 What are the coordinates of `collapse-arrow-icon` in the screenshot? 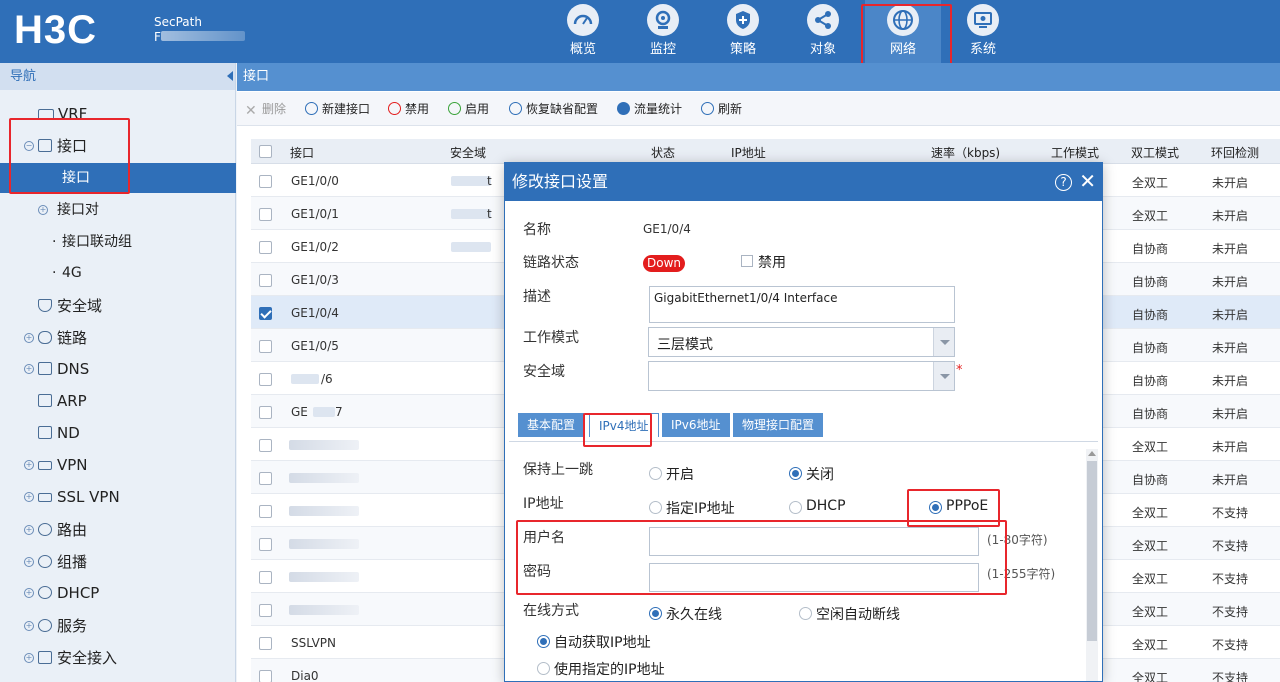 It's located at (230, 76).